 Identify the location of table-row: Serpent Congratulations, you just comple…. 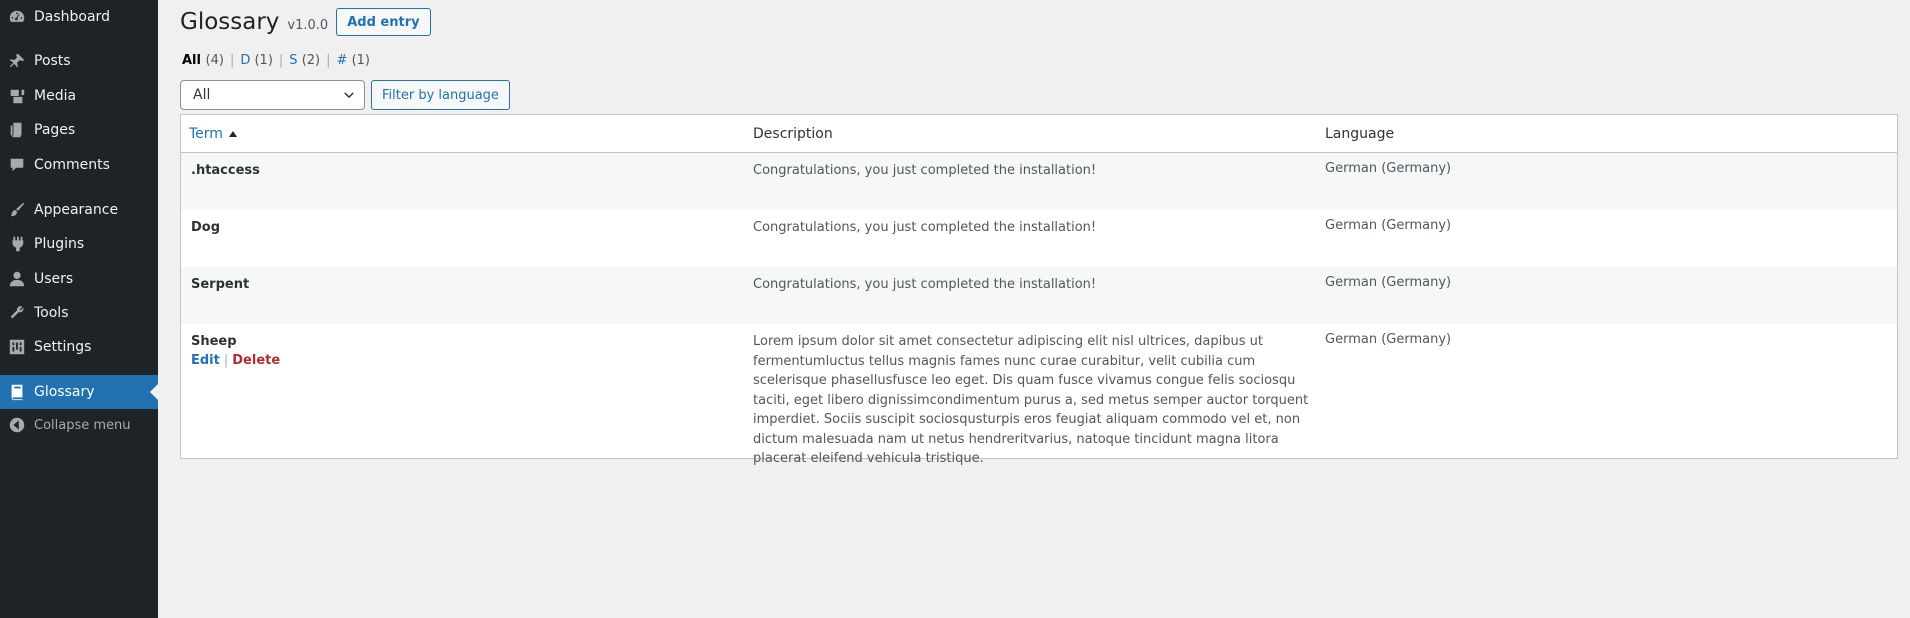
(1039, 295).